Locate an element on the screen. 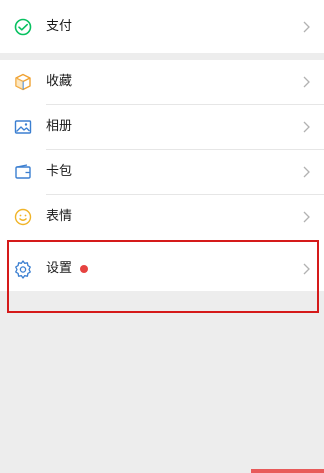 Image resolution: width=324 pixels, height=473 pixels. menu-item-stickers: 表情 is located at coordinates (162, 217).